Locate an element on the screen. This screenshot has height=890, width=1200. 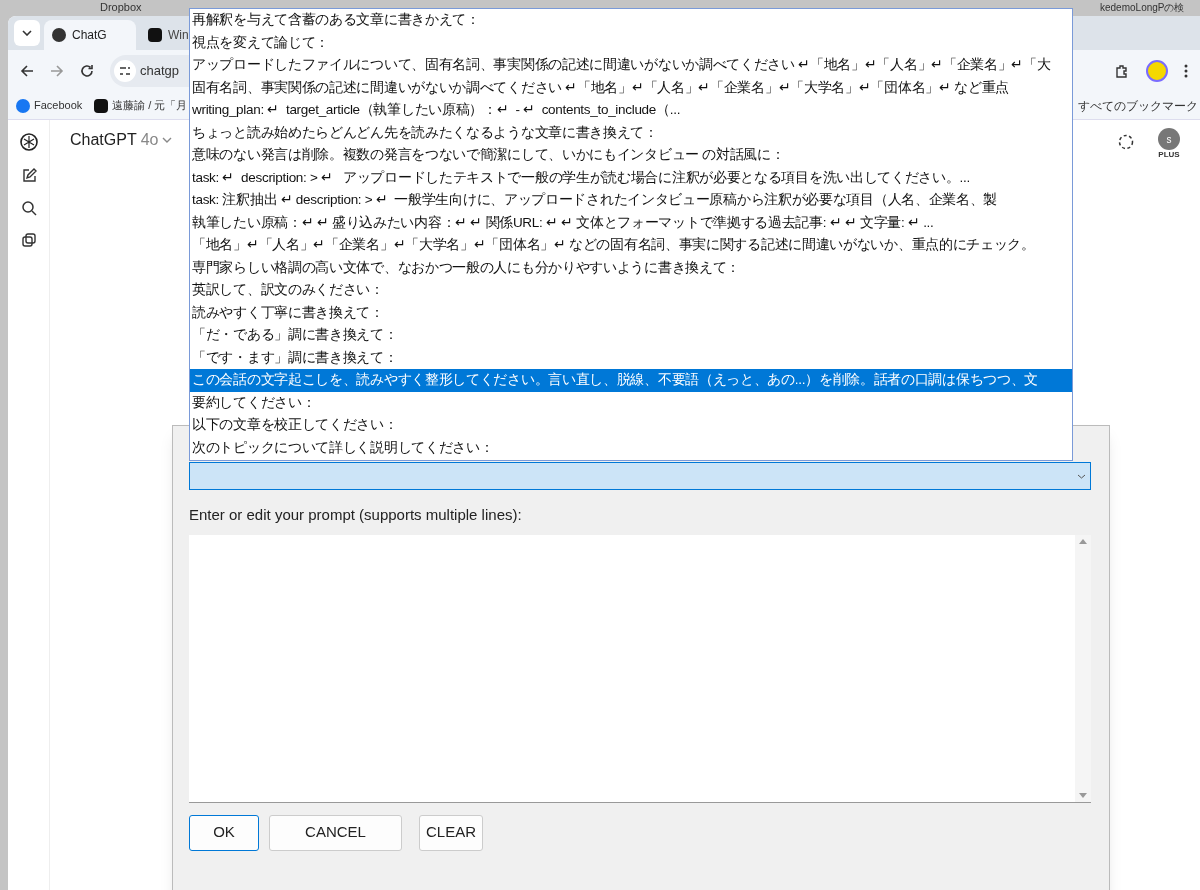
reload-icon is located at coordinates (87, 71).